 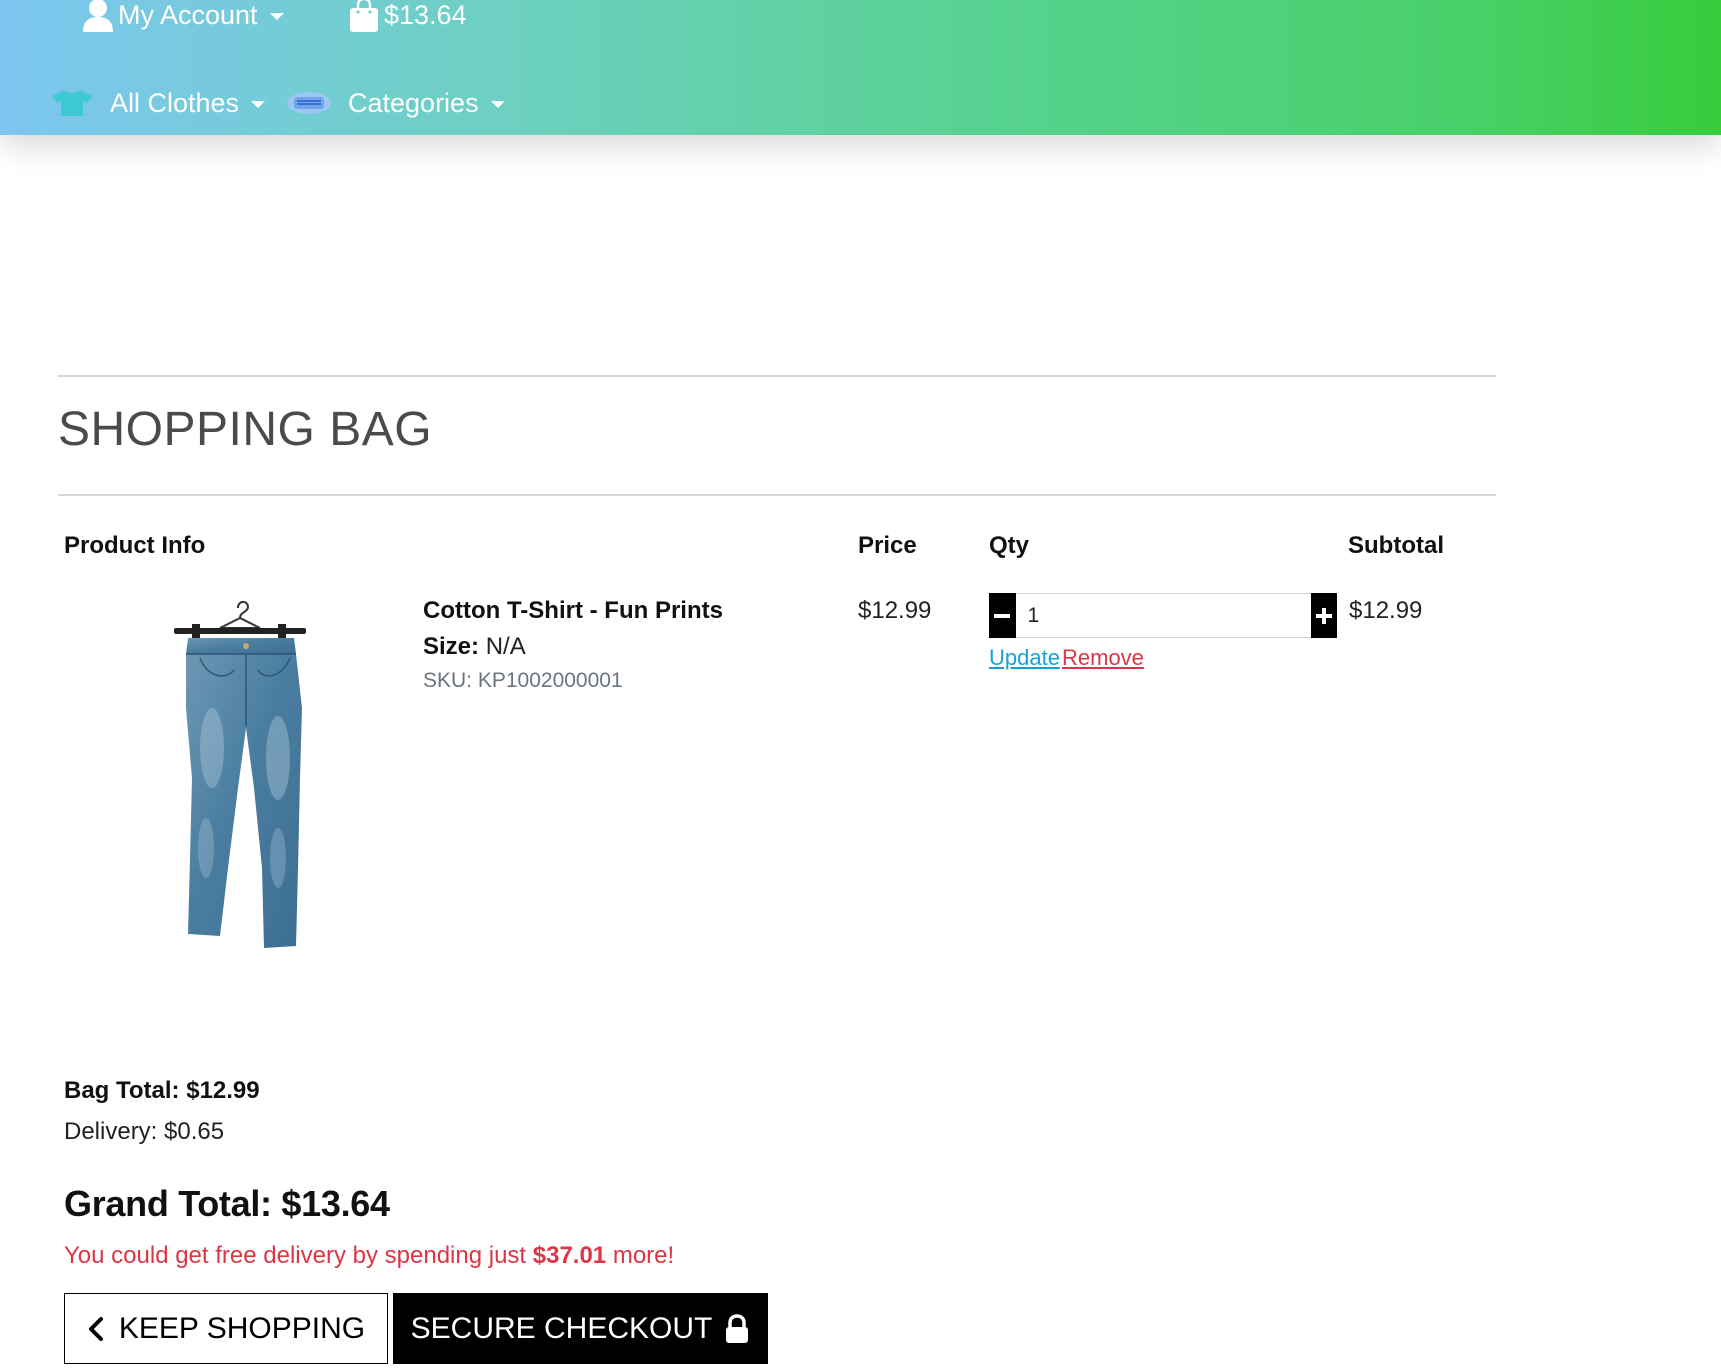 I want to click on keep-shopping-button: KEEP SHOPPING, so click(x=226, y=1328).